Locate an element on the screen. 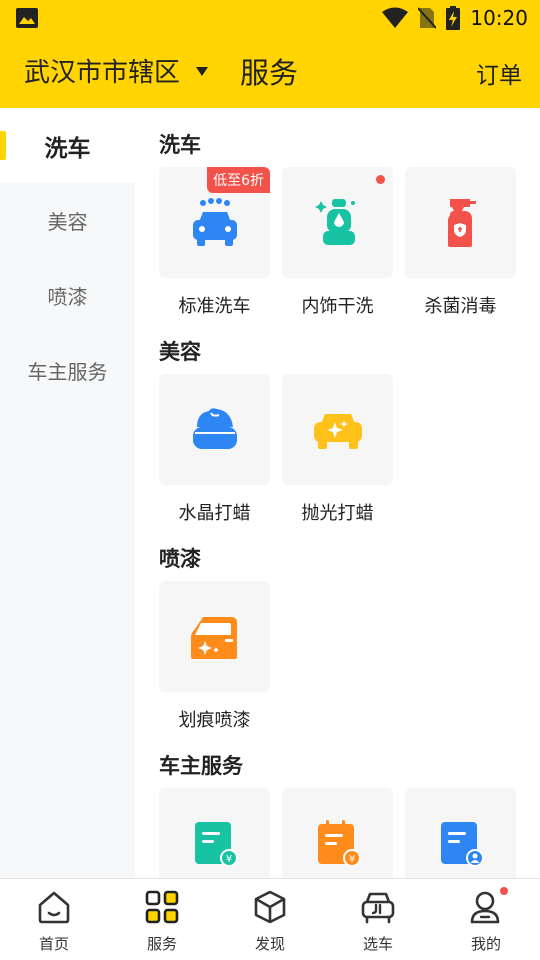 The height and width of the screenshot is (960, 540). invoice-orange-icon: ¥ is located at coordinates (339, 843).